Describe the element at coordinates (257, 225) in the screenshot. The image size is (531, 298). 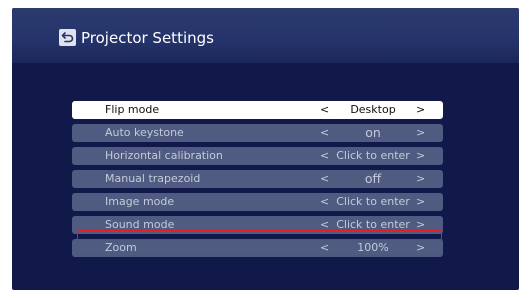
I see `menu-item-sound-mode: Sound mode < Click to enter >` at that location.